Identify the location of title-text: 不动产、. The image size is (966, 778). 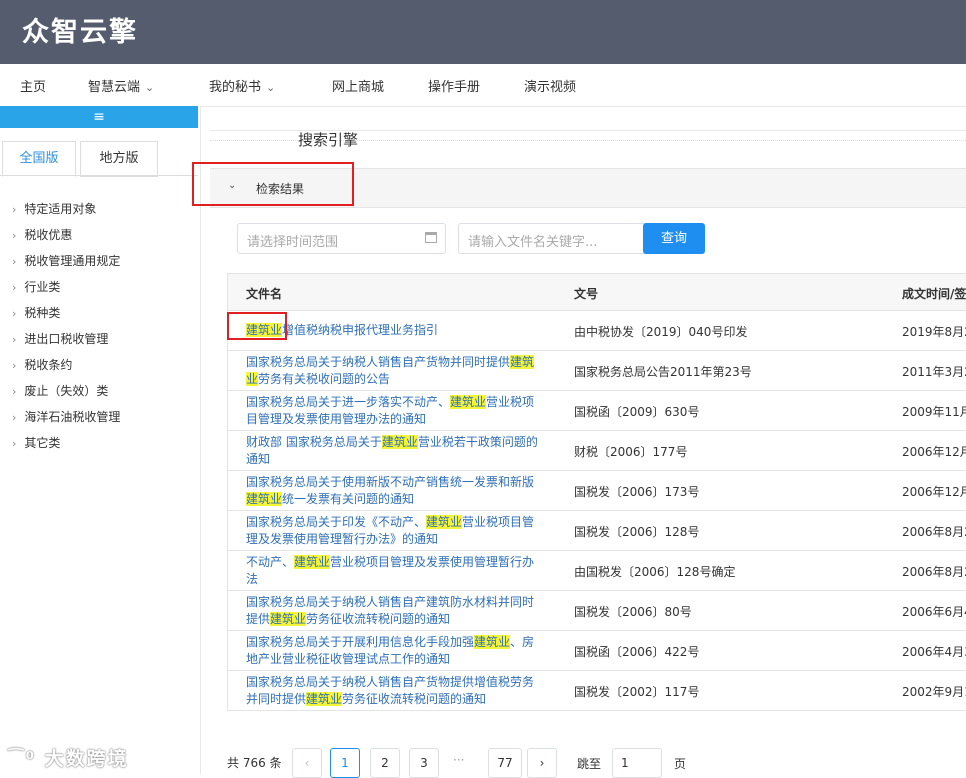
(270, 562).